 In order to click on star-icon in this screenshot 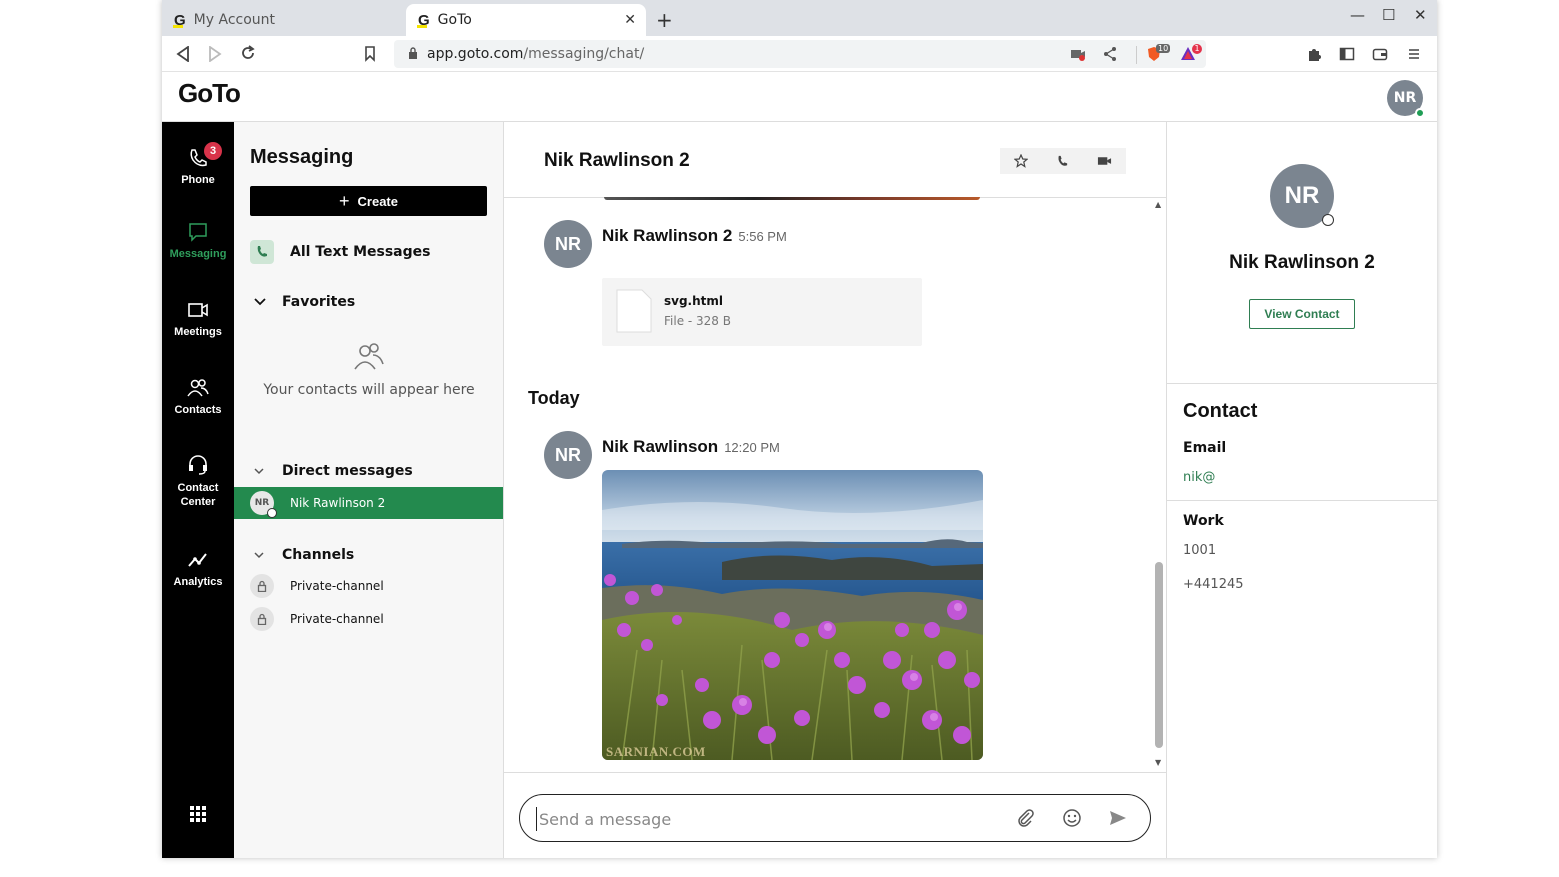, I will do `click(1021, 161)`.